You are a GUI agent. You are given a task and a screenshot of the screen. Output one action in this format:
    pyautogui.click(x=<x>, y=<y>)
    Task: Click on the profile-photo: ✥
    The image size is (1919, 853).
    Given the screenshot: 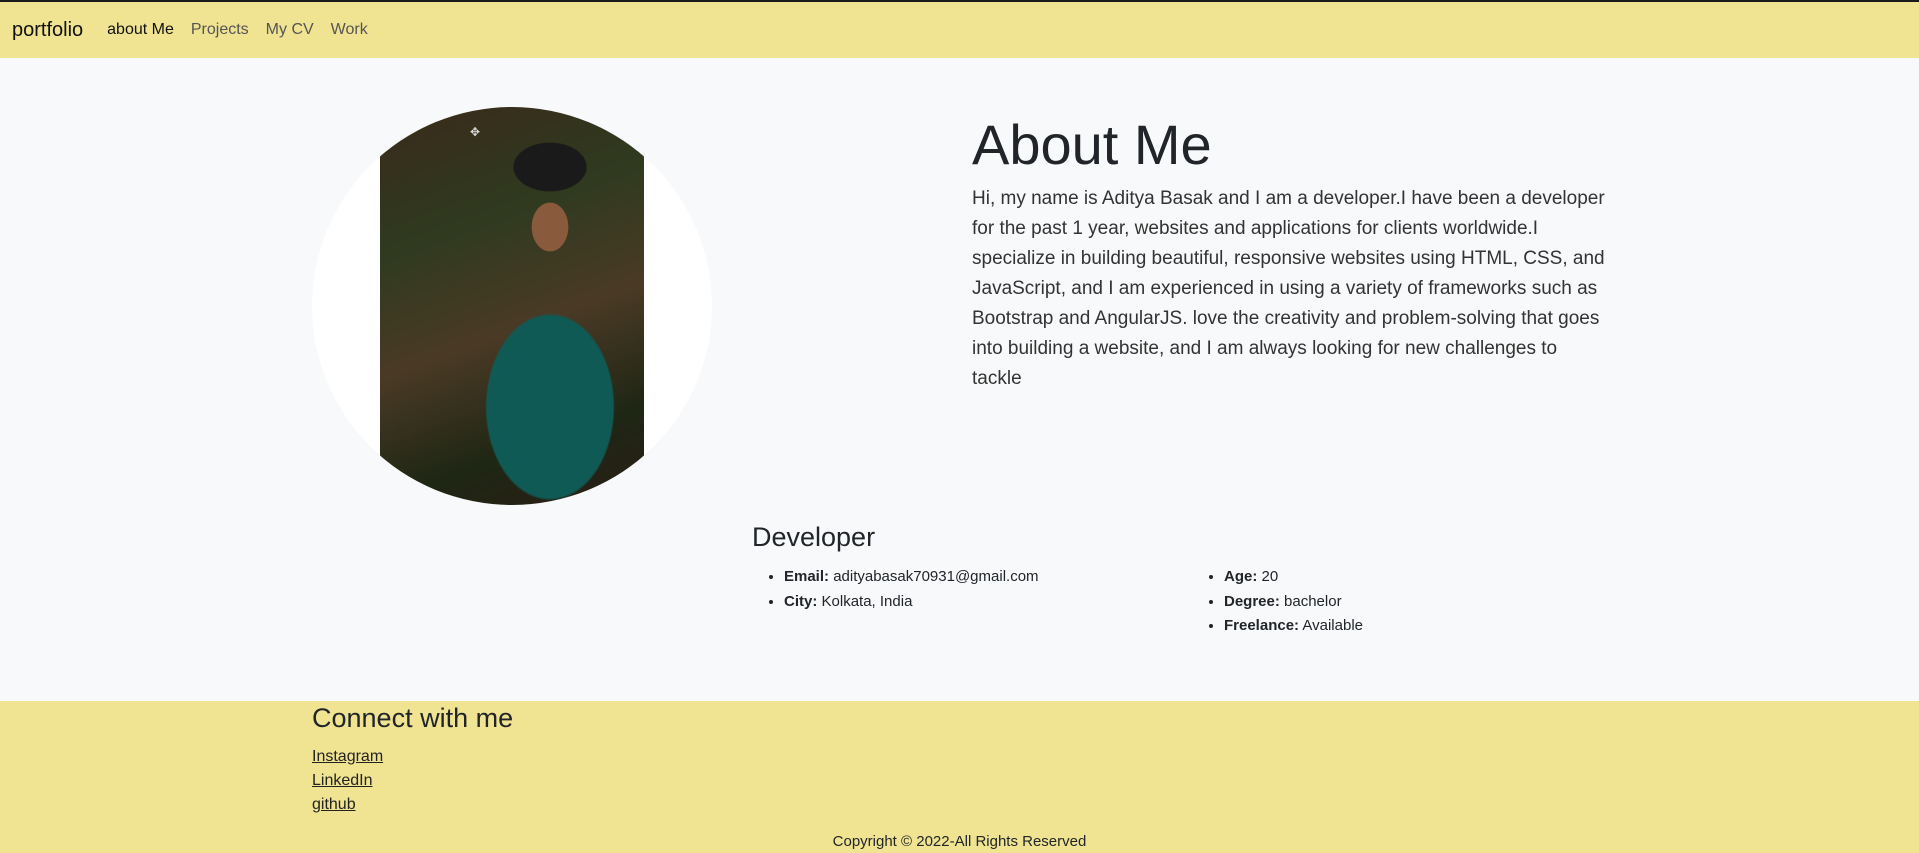 What is the action you would take?
    pyautogui.click(x=512, y=306)
    